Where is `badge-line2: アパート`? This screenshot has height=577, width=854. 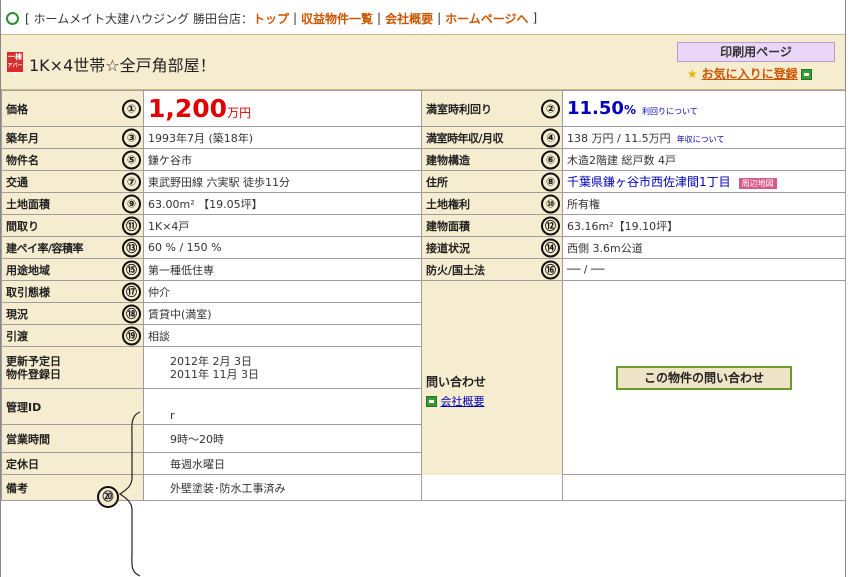
badge-line2: アパート is located at coordinates (15, 70).